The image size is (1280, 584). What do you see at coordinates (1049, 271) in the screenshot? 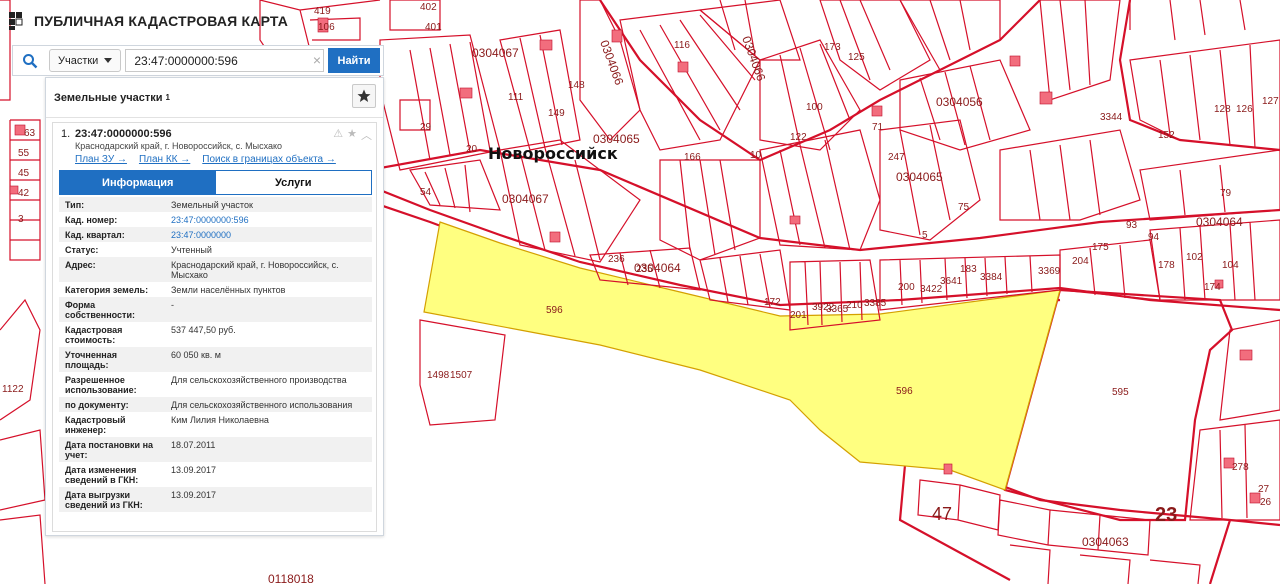
I see `parcel-number-label: 3369` at bounding box center [1049, 271].